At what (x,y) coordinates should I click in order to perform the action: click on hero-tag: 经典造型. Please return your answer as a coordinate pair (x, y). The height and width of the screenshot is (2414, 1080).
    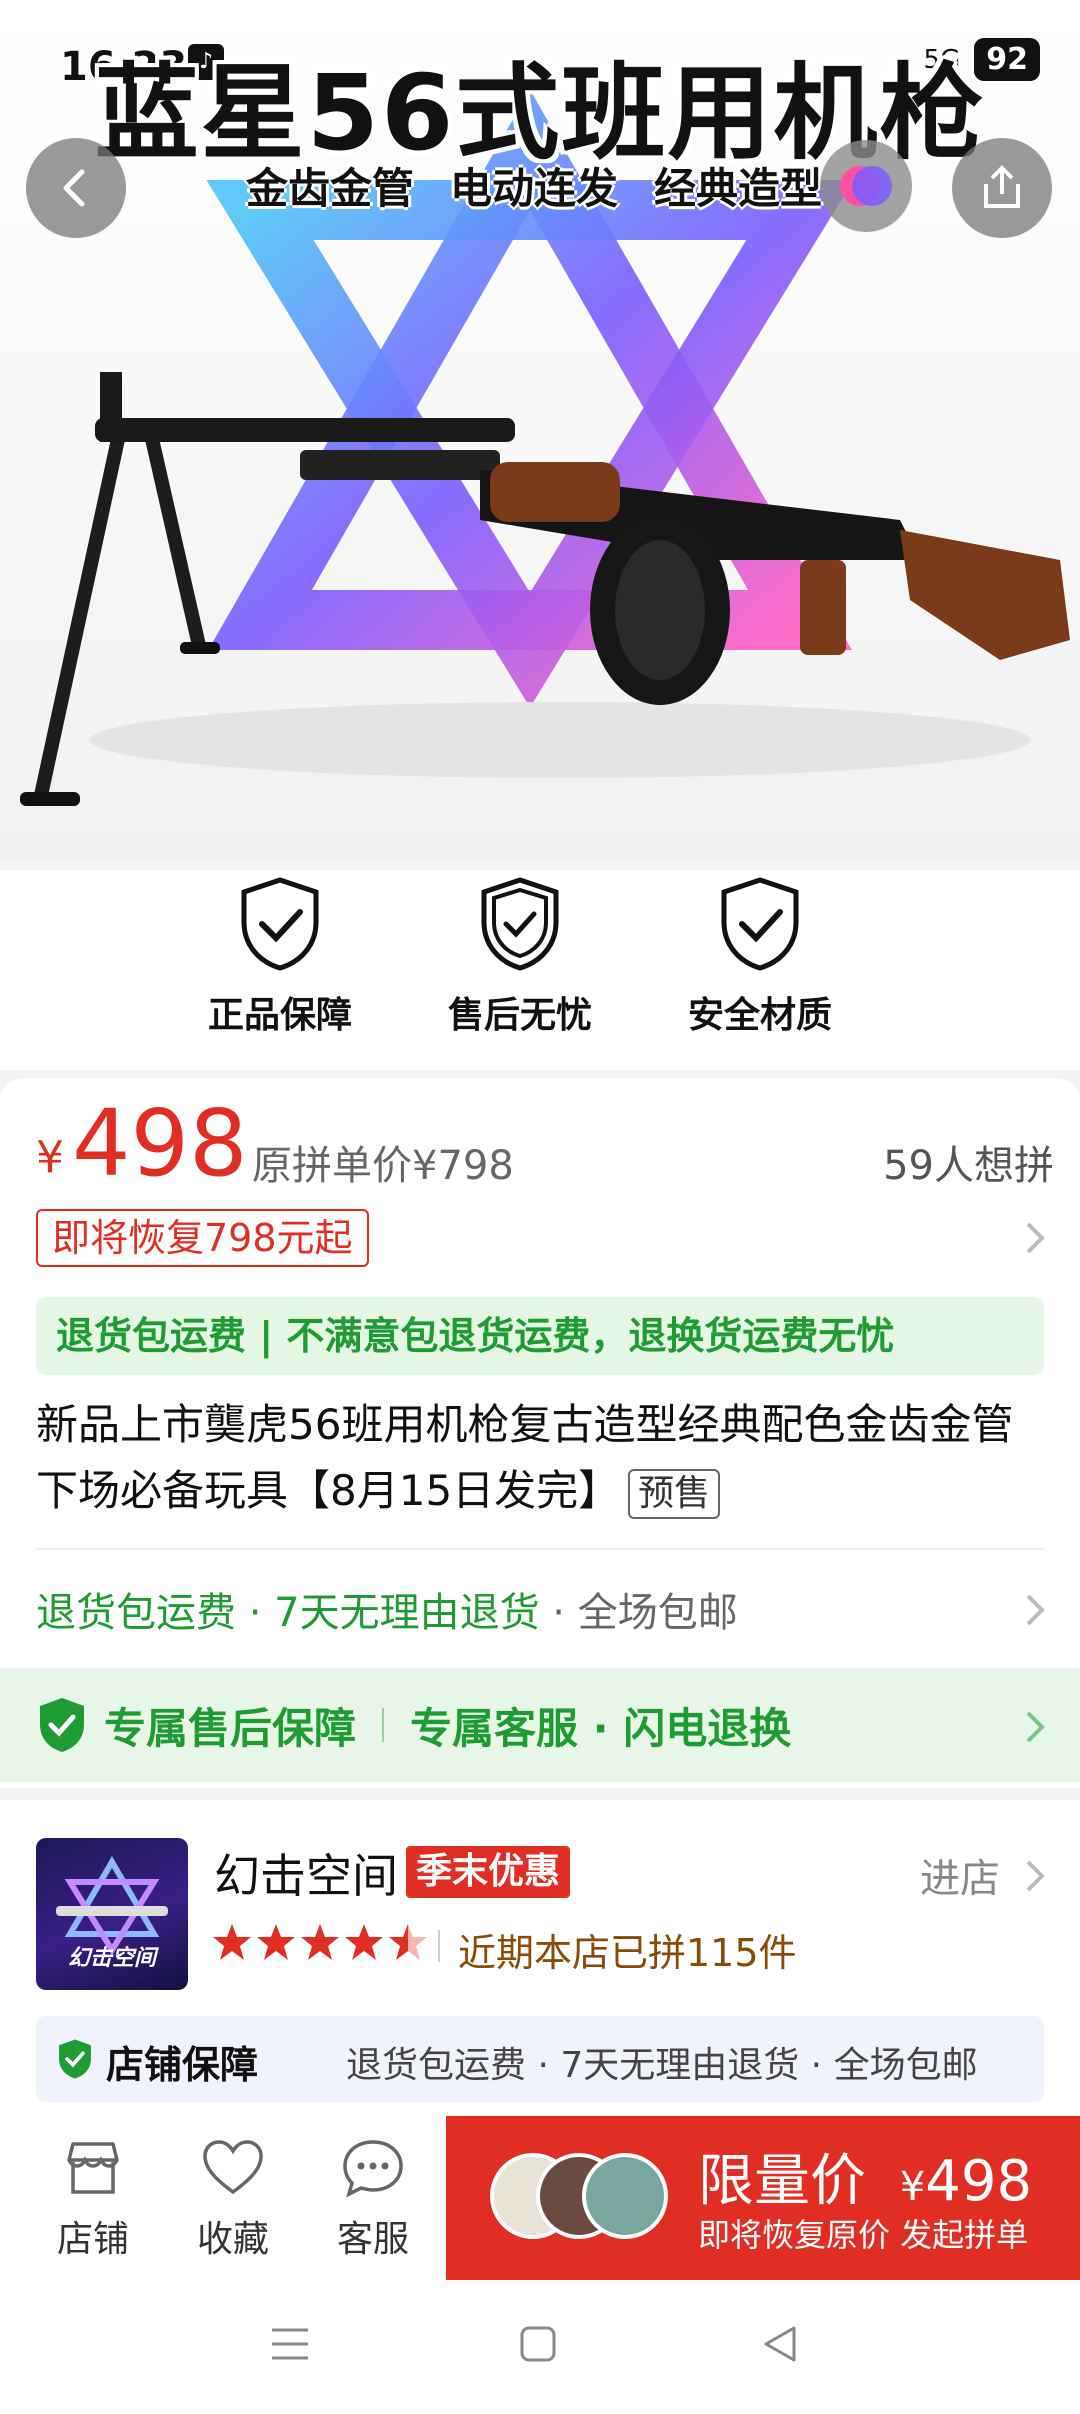
    Looking at the image, I should click on (738, 188).